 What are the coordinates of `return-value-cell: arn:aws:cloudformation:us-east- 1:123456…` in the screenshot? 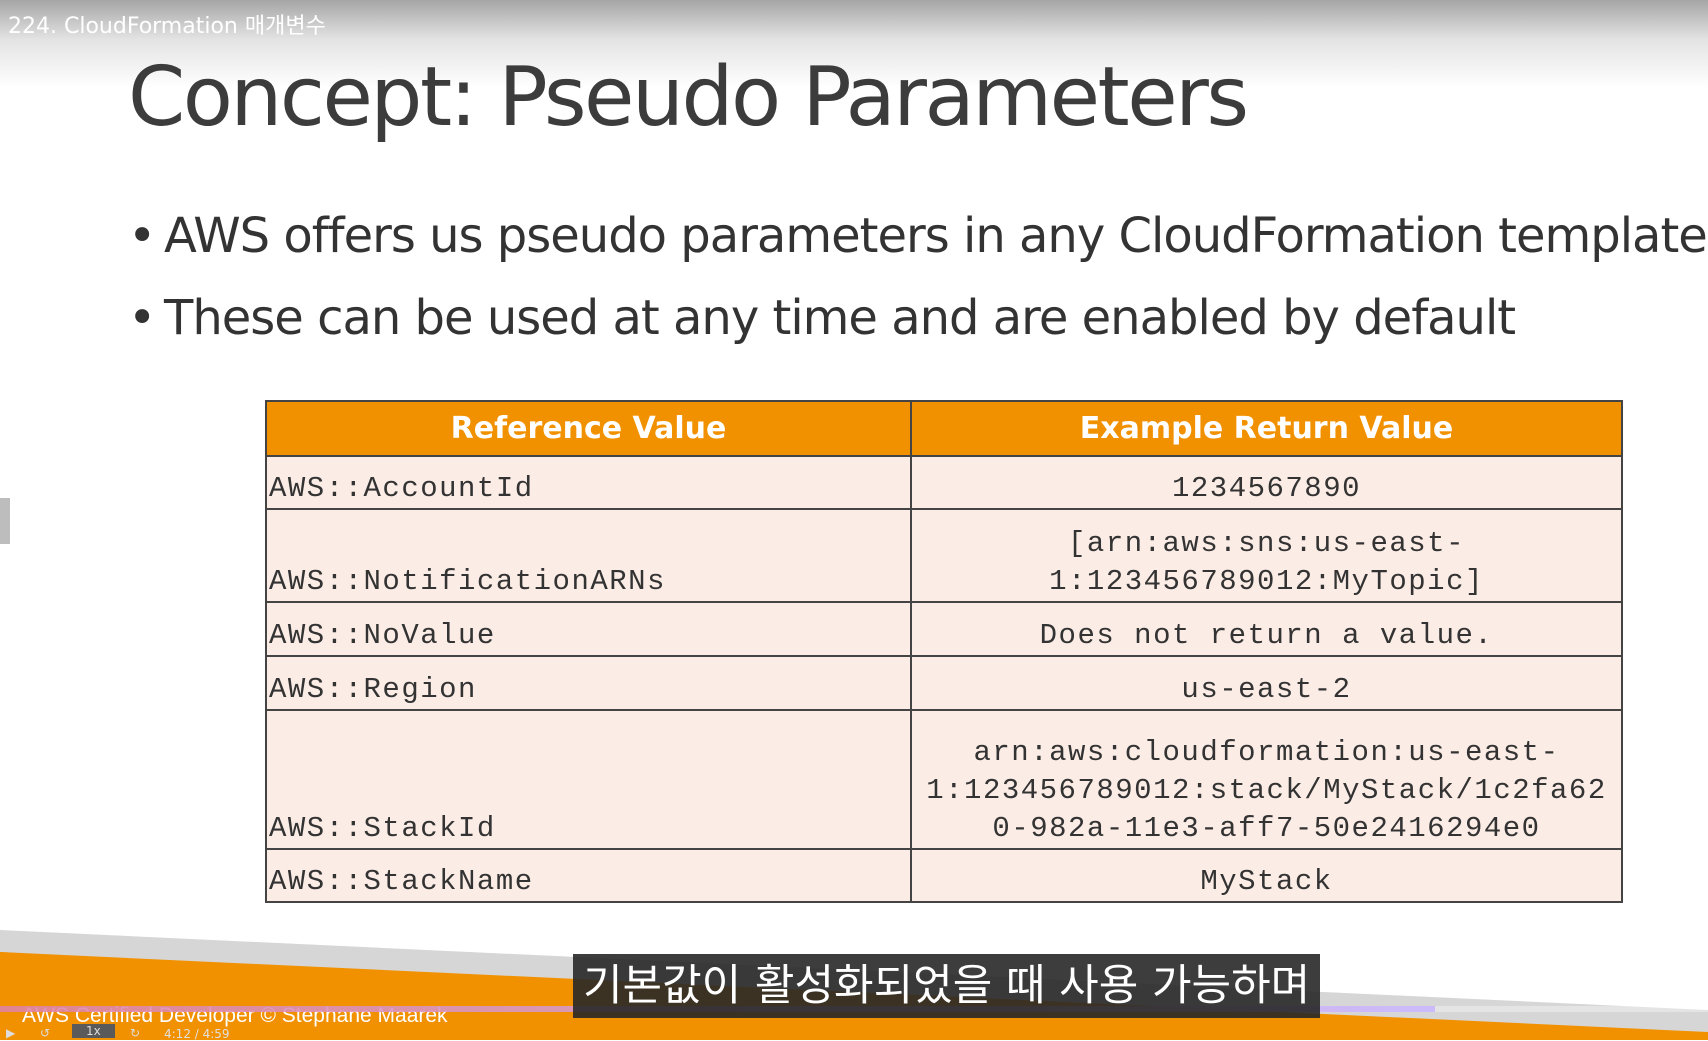 It's located at (1266, 779).